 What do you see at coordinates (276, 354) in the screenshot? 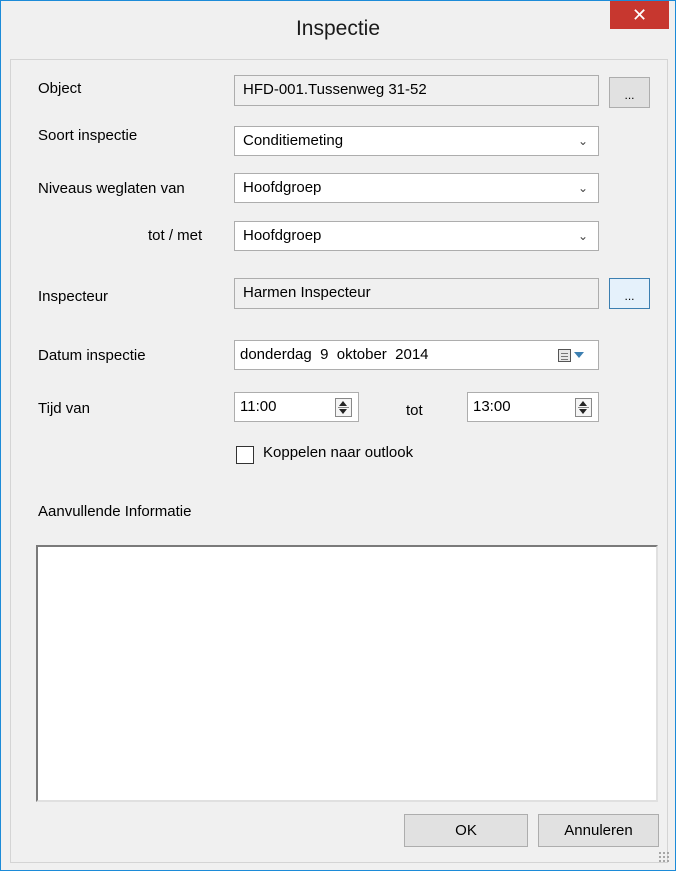
I see `date-weekday: donderdag` at bounding box center [276, 354].